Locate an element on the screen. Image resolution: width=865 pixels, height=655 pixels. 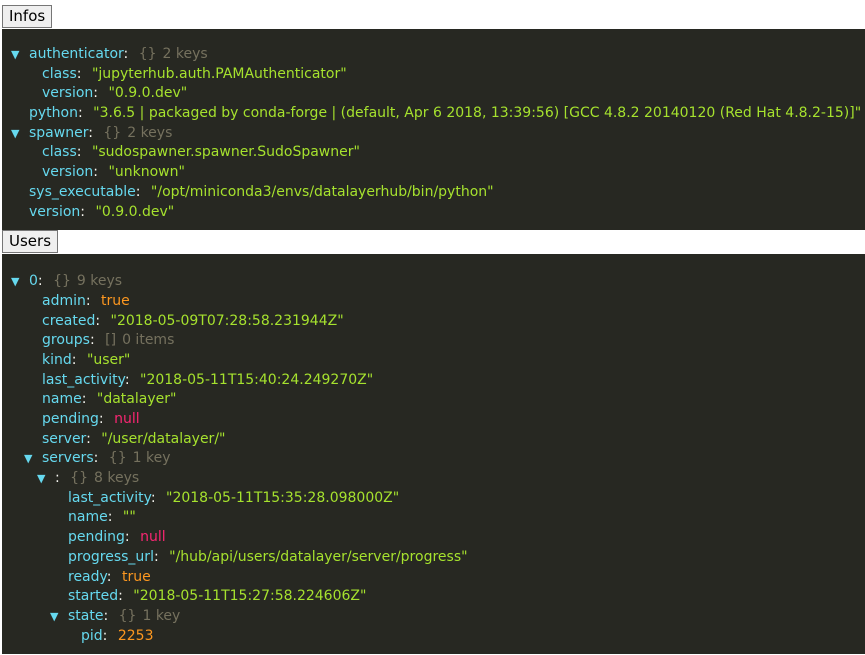
string-value: "sudospawner.spawner.SudoSpawner" is located at coordinates (225, 152).